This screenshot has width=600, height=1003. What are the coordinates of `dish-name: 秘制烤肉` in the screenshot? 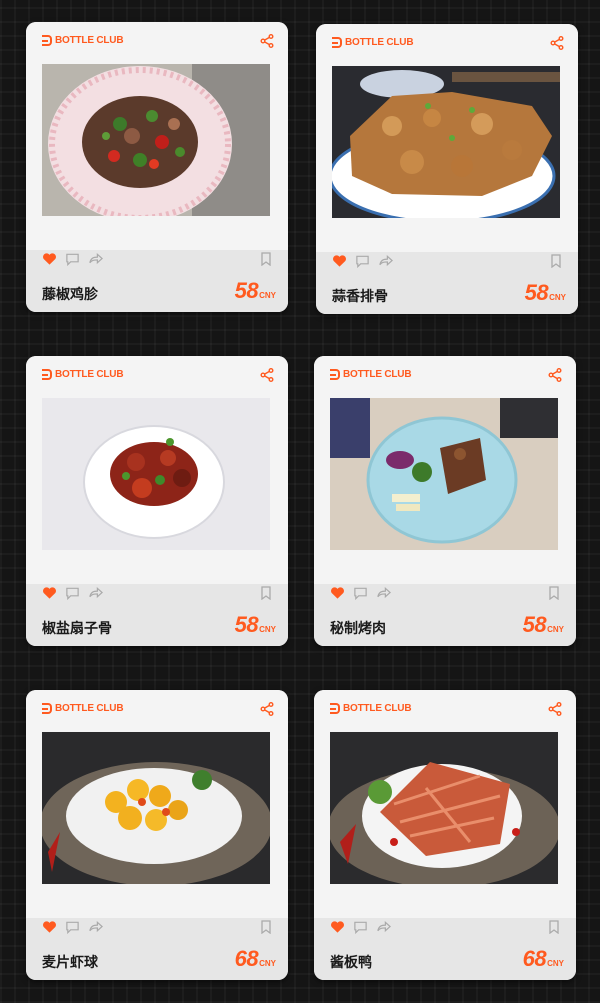 It's located at (358, 629).